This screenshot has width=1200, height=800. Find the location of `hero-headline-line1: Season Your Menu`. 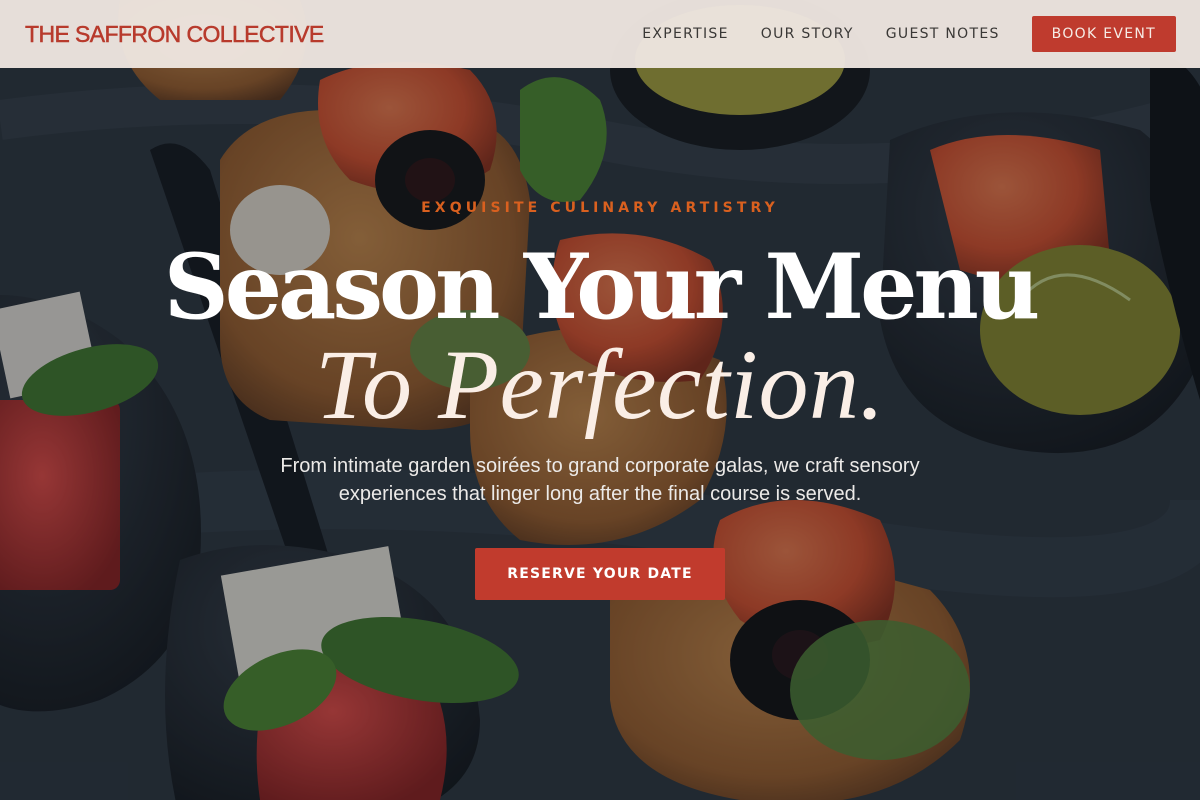

hero-headline-line1: Season Your Menu is located at coordinates (601, 287).